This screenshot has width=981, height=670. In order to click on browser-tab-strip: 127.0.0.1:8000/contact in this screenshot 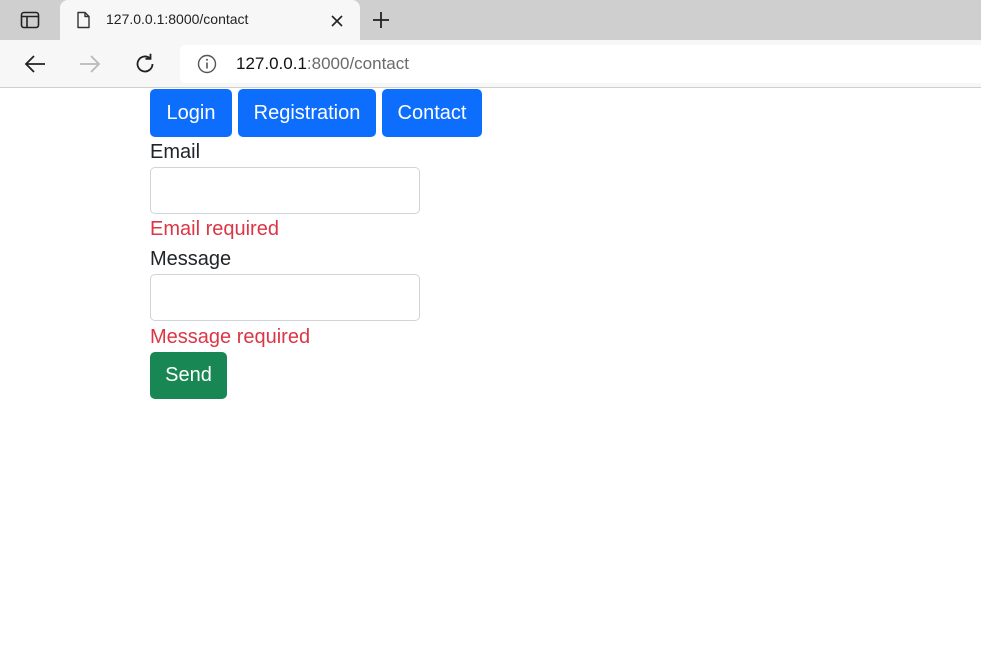, I will do `click(490, 20)`.